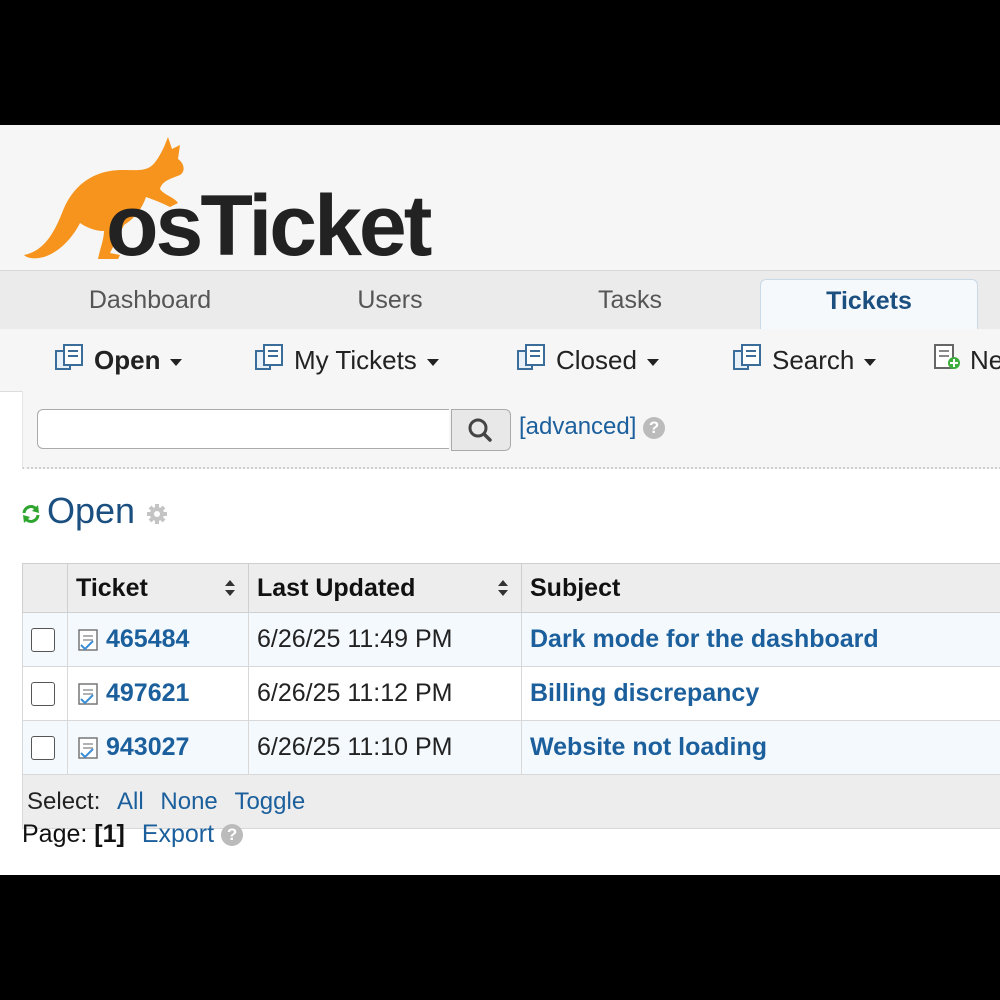 This screenshot has width=1000, height=1000. What do you see at coordinates (390, 300) in the screenshot?
I see `tab-users: Users` at bounding box center [390, 300].